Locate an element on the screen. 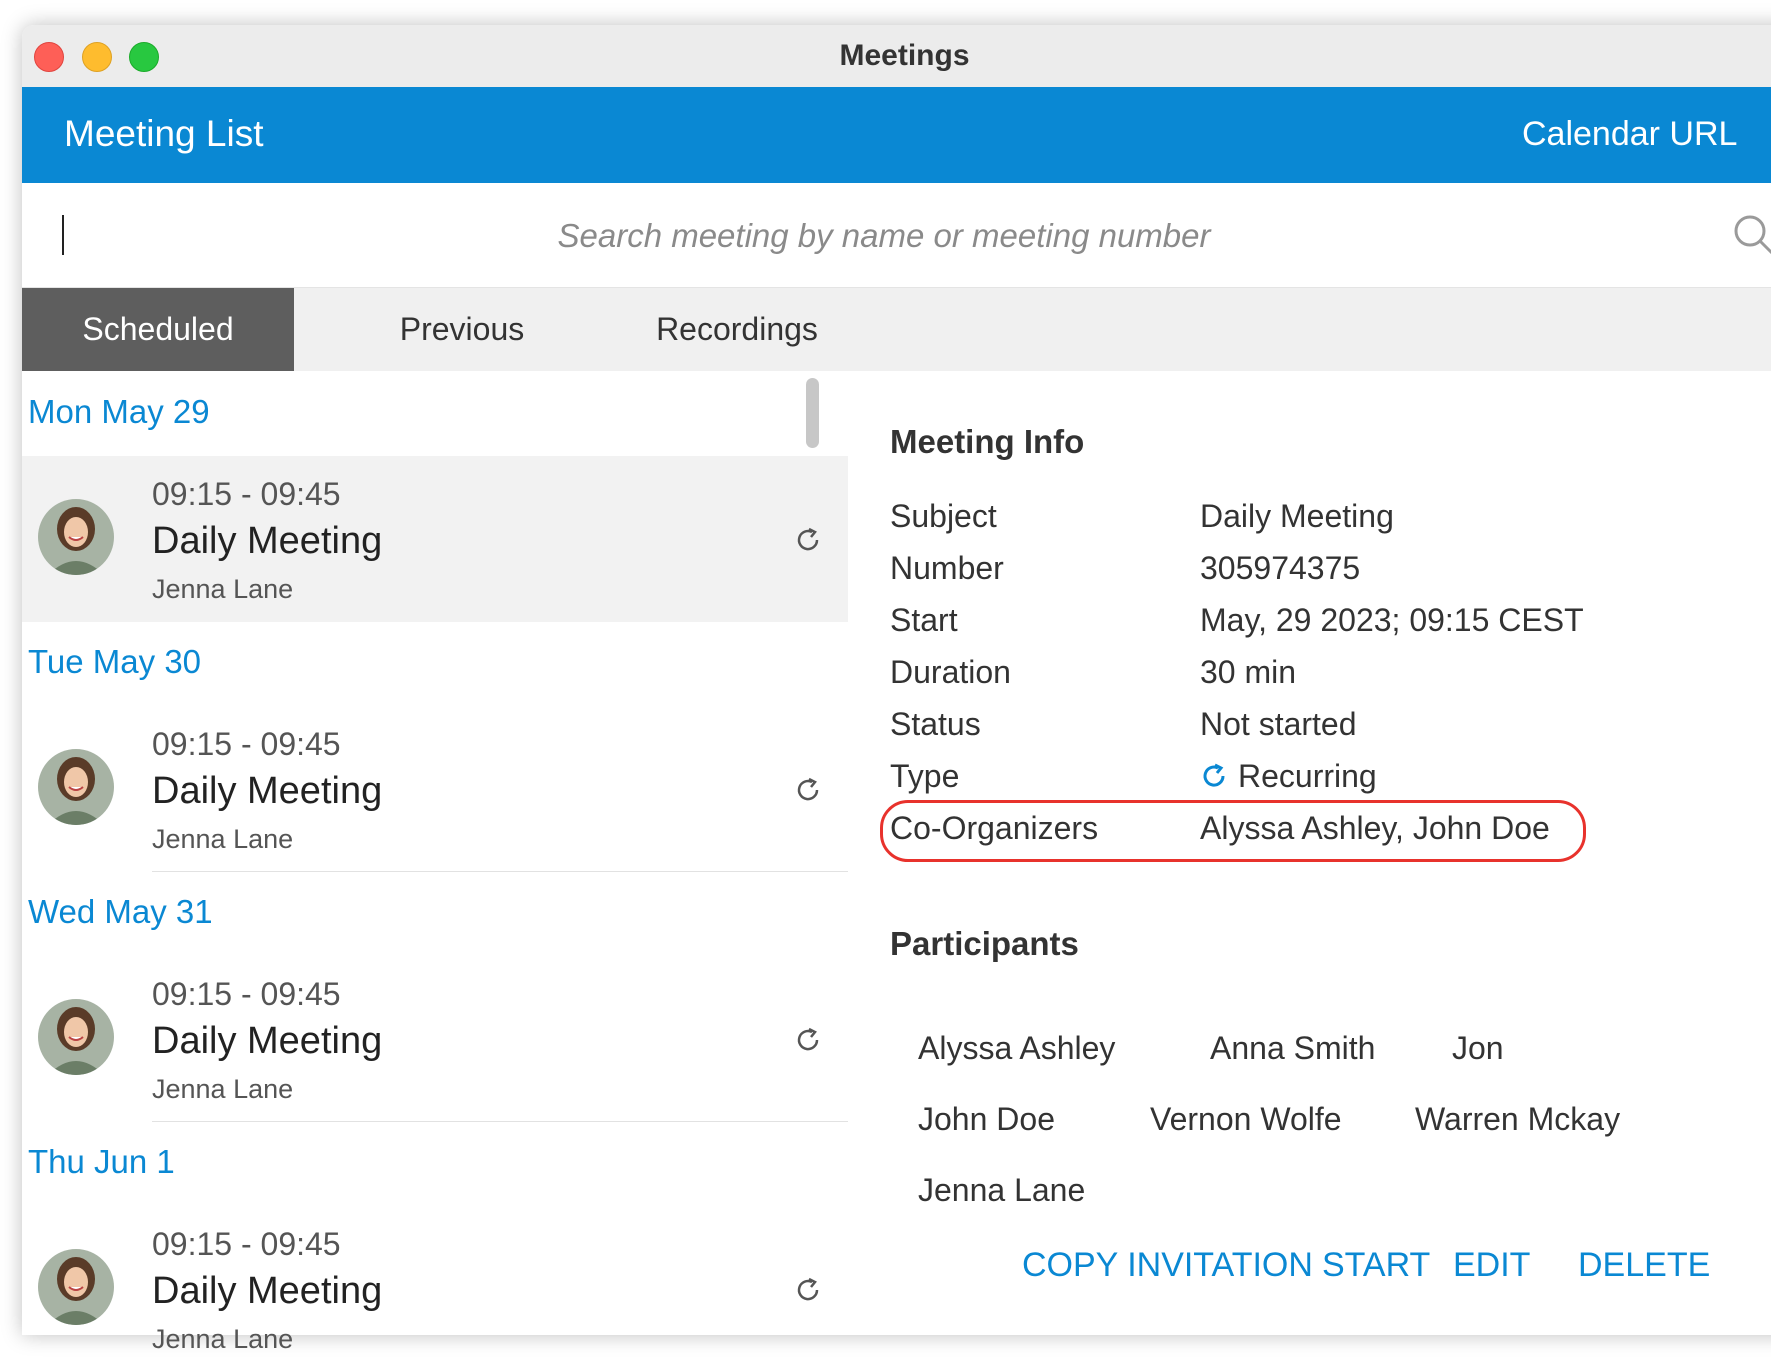  number-value: 305974375 is located at coordinates (1280, 568).